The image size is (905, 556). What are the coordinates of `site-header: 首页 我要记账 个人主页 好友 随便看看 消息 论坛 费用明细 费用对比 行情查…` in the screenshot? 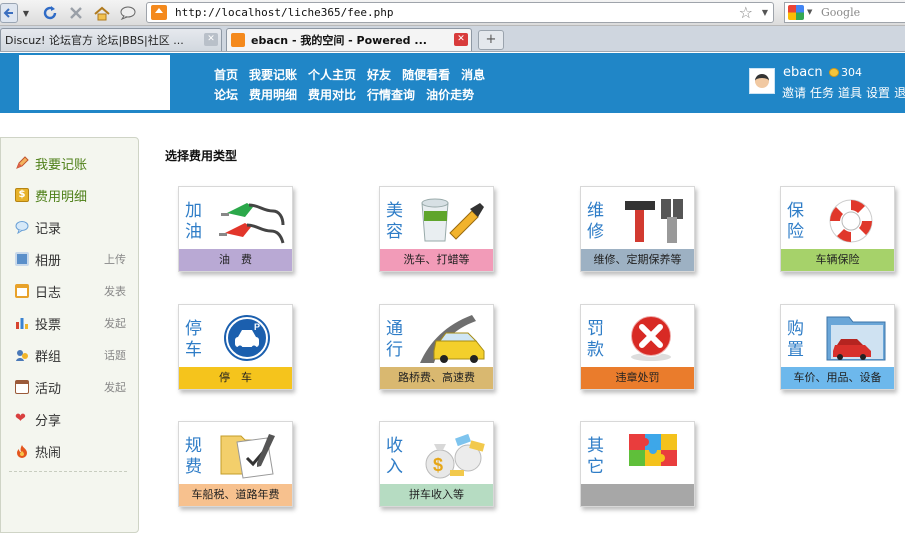 It's located at (452, 83).